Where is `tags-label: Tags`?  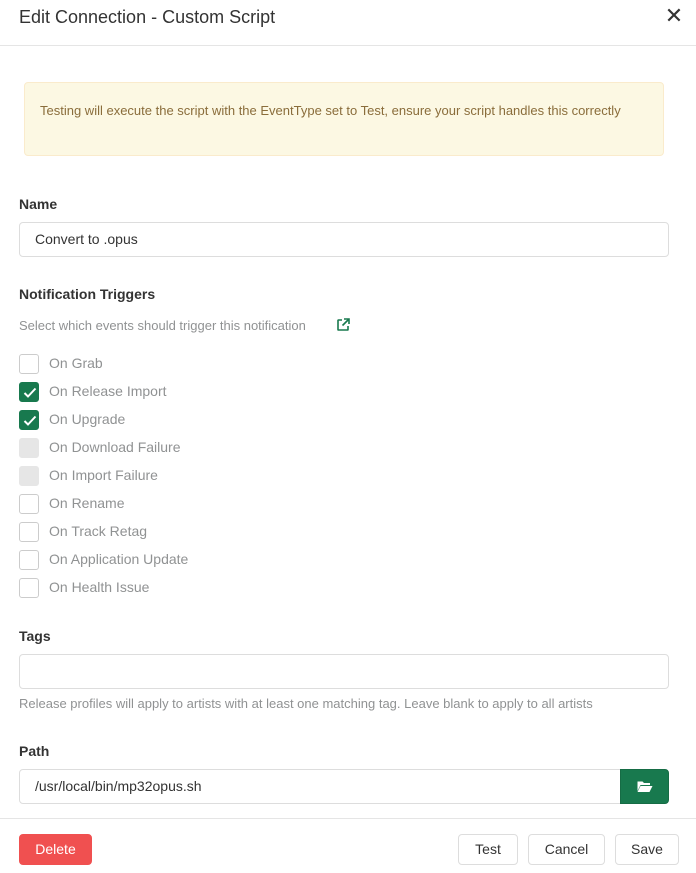
tags-label: Tags is located at coordinates (35, 636).